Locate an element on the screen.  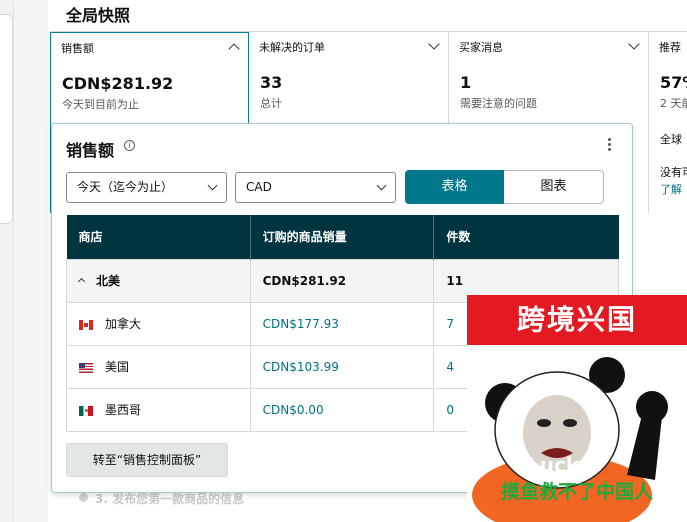
period-select: 今天（迄今为止） is located at coordinates (146, 187).